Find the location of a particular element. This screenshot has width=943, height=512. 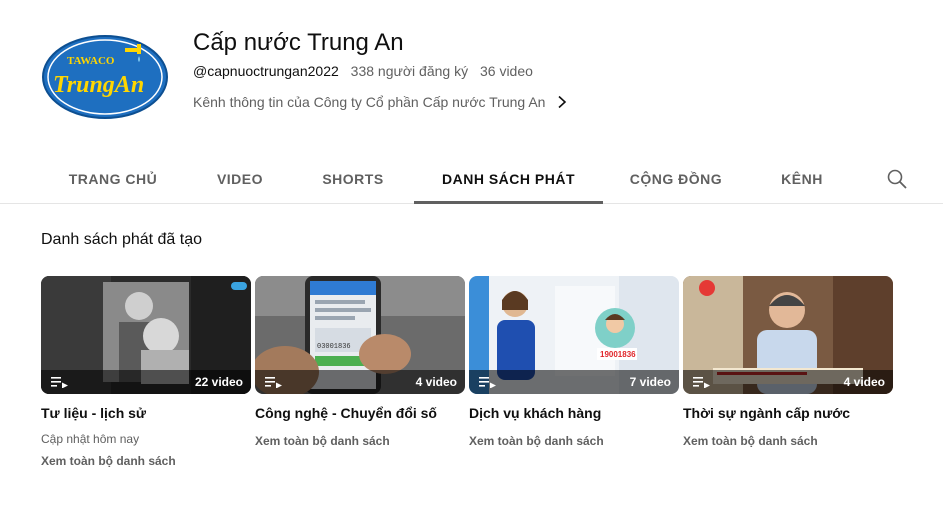

tab-community: CỘNG ĐỒNG is located at coordinates (676, 179).